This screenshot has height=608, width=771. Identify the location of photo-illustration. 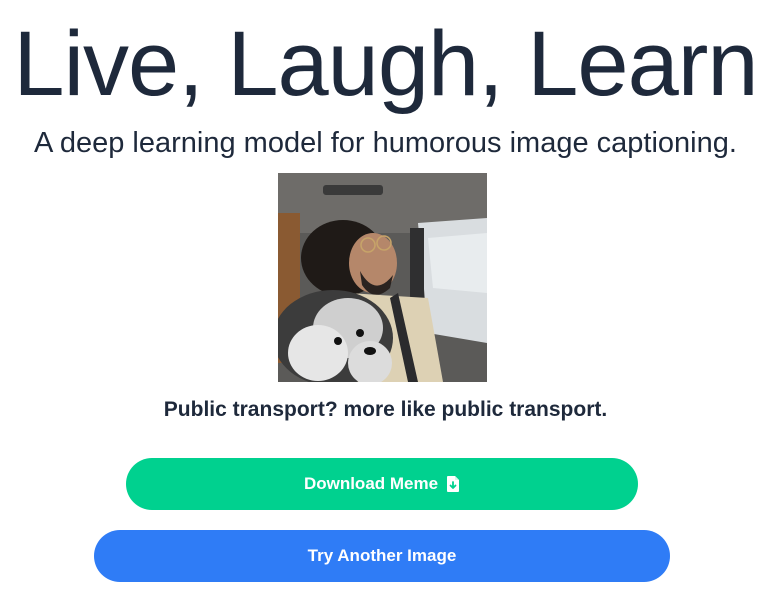
(382, 277).